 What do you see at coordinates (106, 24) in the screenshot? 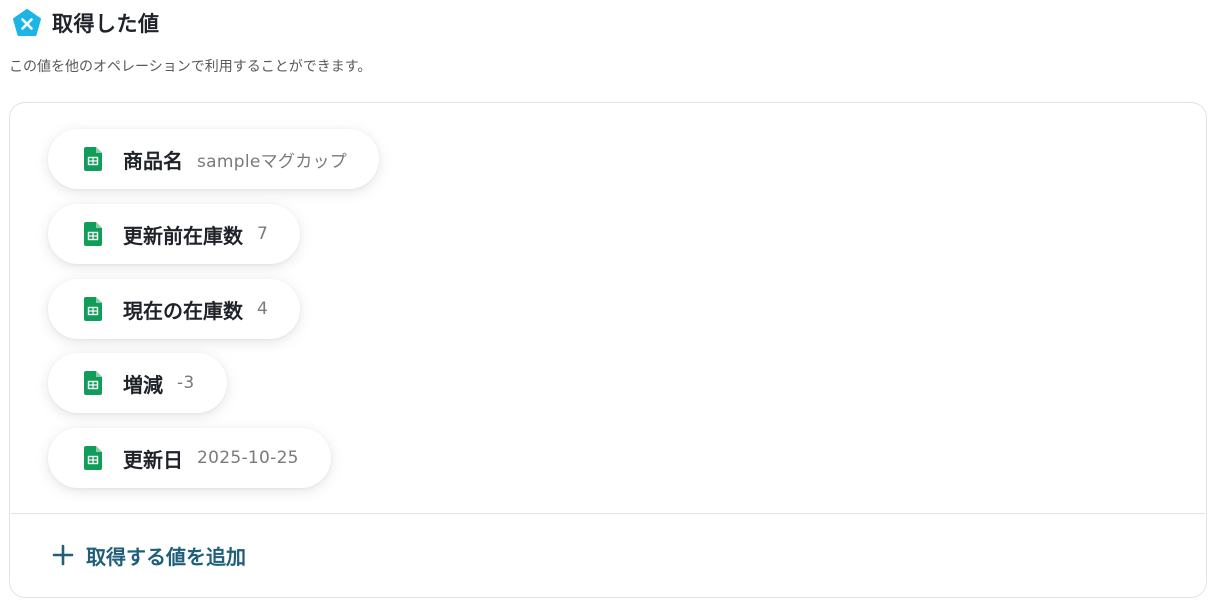
I see `section-title: 取得した値` at bounding box center [106, 24].